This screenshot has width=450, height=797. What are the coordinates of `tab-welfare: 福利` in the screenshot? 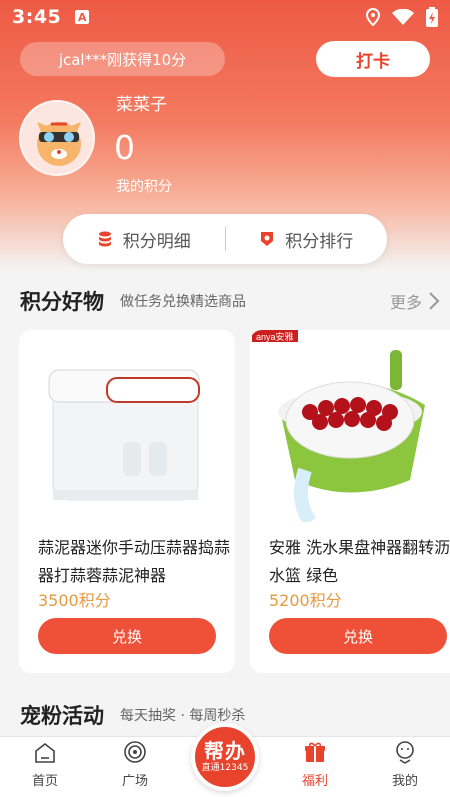 It's located at (315, 767).